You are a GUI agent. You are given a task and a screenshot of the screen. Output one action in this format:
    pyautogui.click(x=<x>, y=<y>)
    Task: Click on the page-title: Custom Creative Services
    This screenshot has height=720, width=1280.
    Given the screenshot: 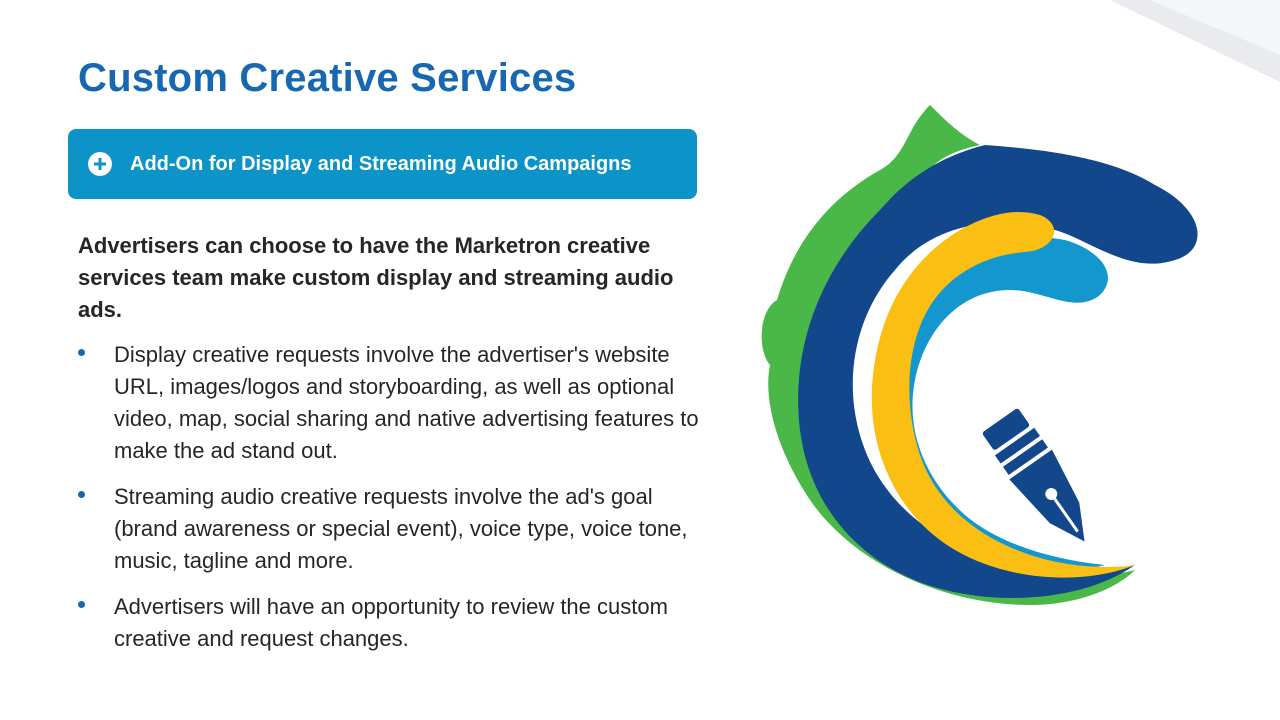 What is the action you would take?
    pyautogui.click(x=327, y=78)
    